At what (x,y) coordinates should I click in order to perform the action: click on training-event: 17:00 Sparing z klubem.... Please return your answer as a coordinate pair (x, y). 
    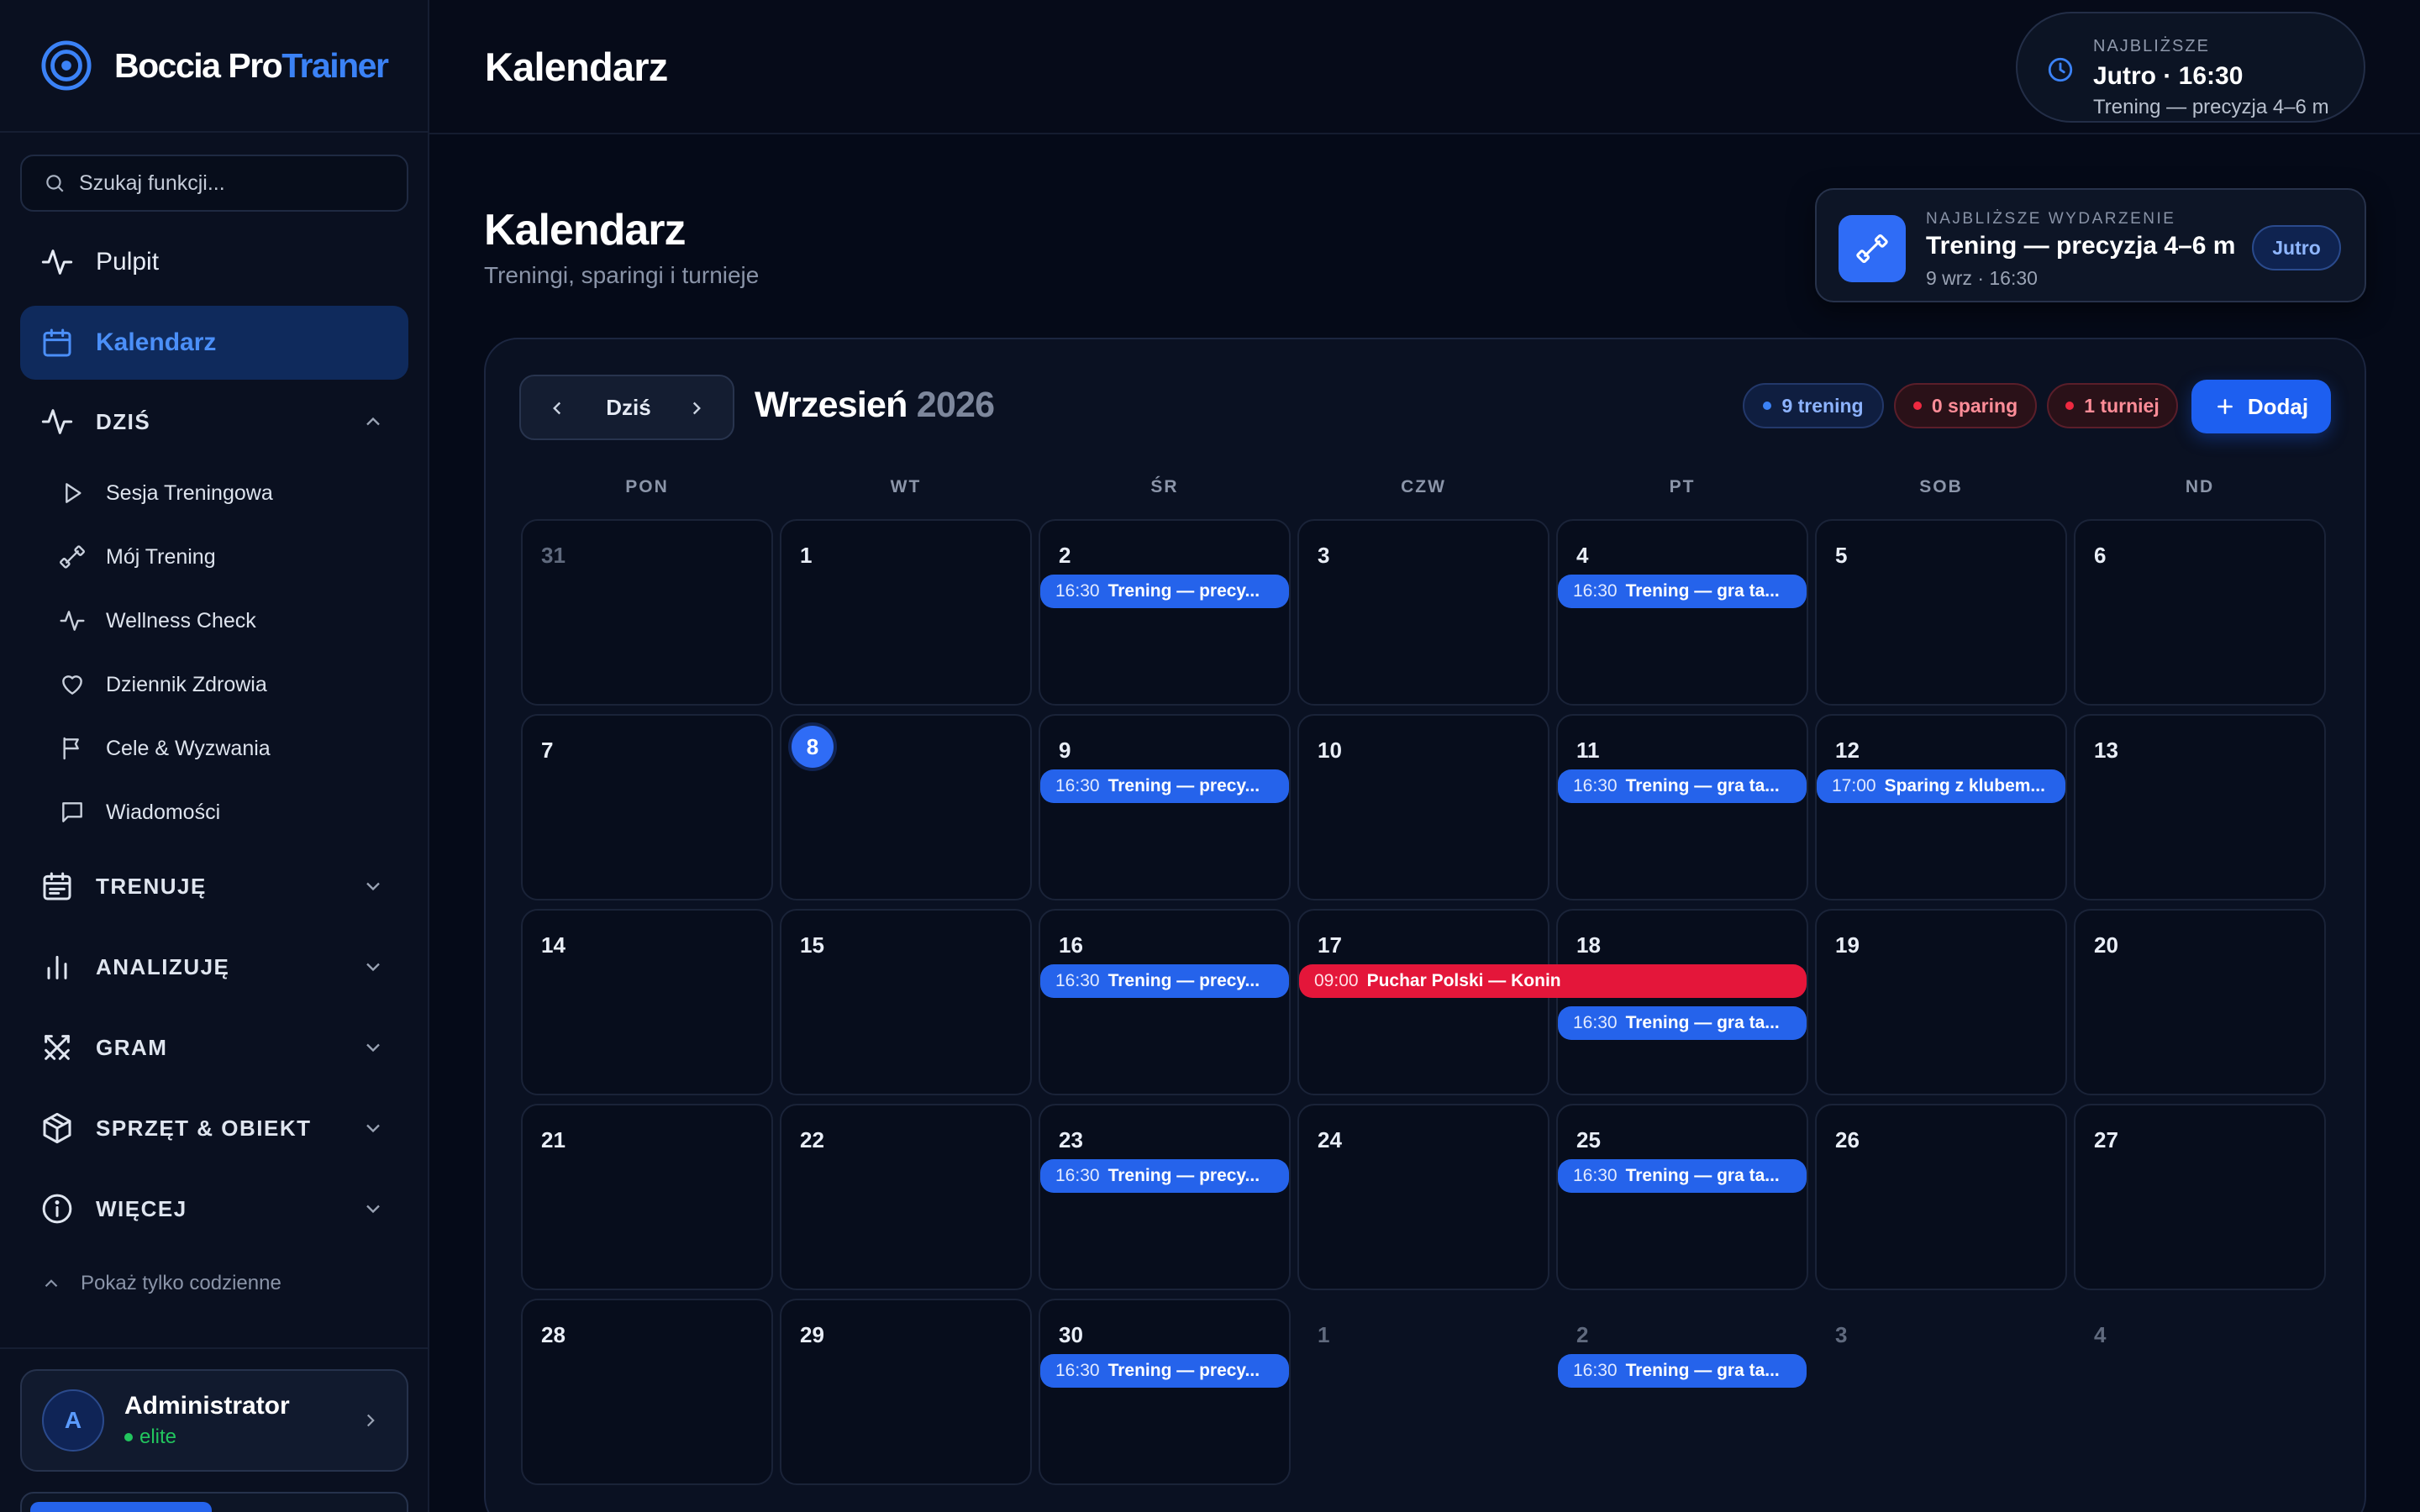
    Looking at the image, I should click on (1941, 786).